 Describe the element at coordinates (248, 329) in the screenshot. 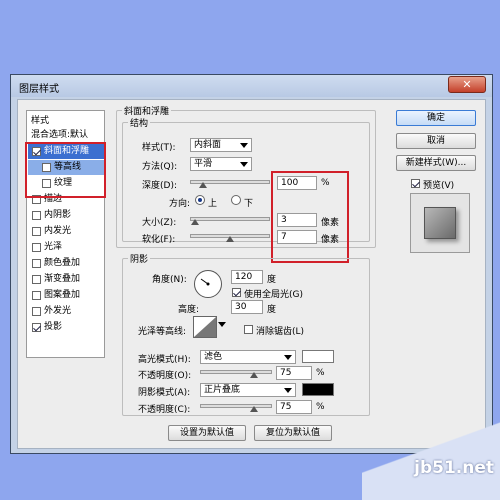

I see `antialias-checkbox` at that location.